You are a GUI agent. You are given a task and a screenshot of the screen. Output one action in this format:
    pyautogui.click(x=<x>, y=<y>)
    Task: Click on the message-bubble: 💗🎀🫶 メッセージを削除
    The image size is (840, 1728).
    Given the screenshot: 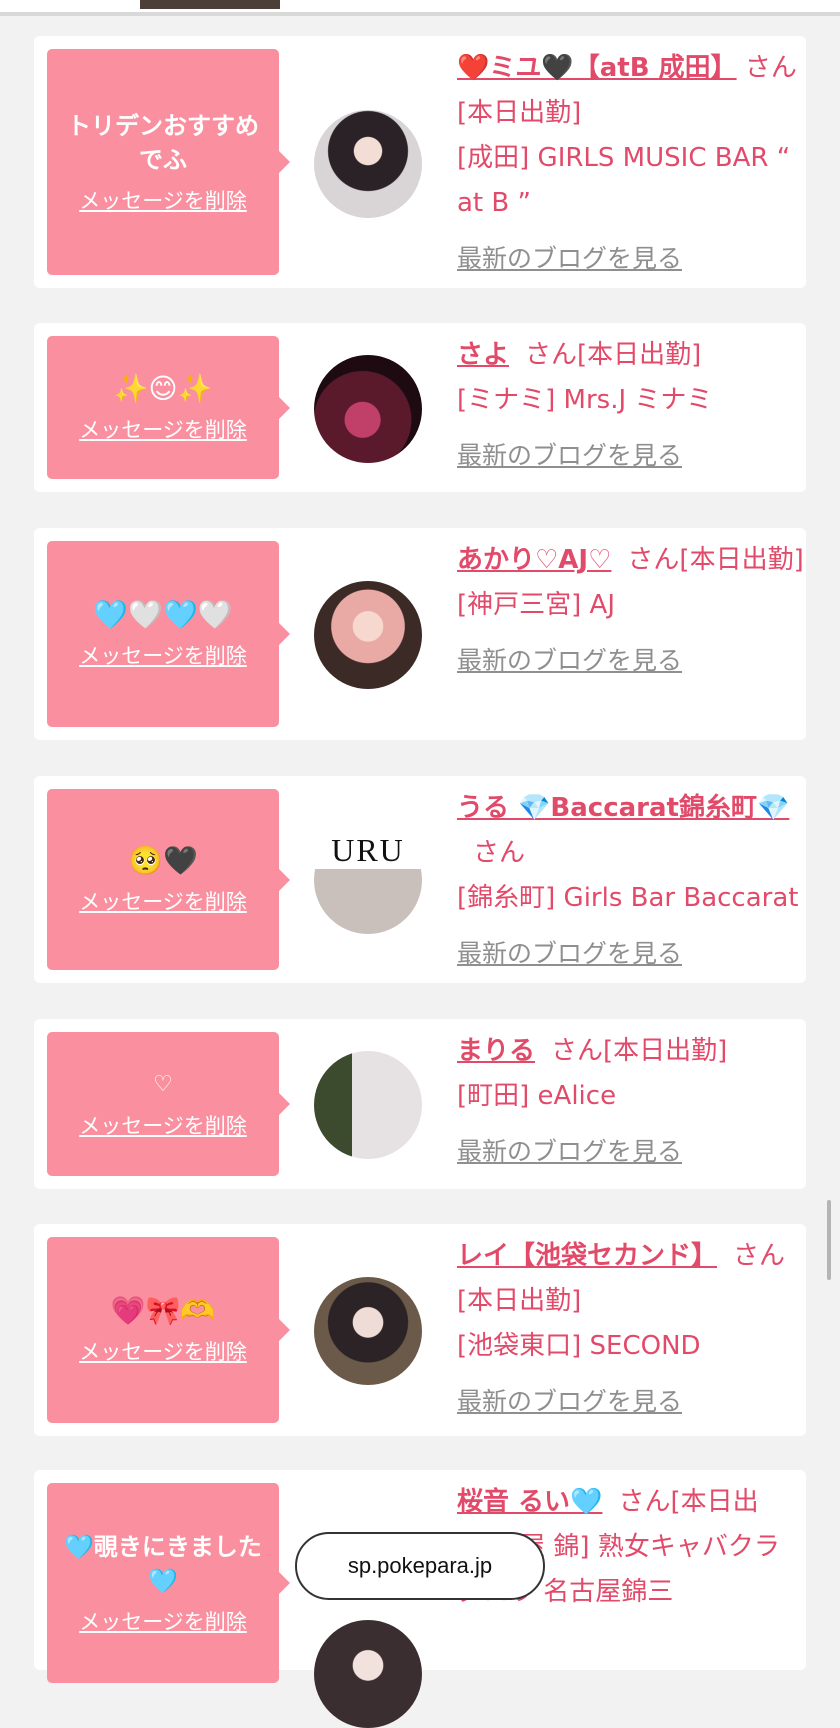 What is the action you would take?
    pyautogui.click(x=168, y=1330)
    